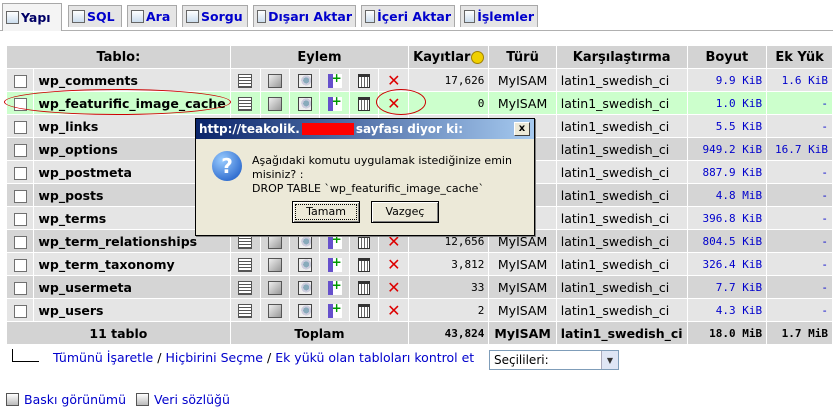 This screenshot has width=833, height=414. What do you see at coordinates (727, 172) in the screenshot?
I see `size-link: 887.9 KiB` at bounding box center [727, 172].